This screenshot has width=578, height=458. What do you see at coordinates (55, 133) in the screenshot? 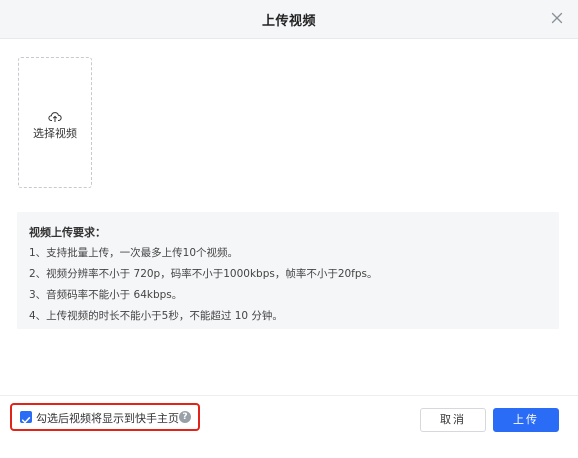
I see `select-video-label: 选择视频` at bounding box center [55, 133].